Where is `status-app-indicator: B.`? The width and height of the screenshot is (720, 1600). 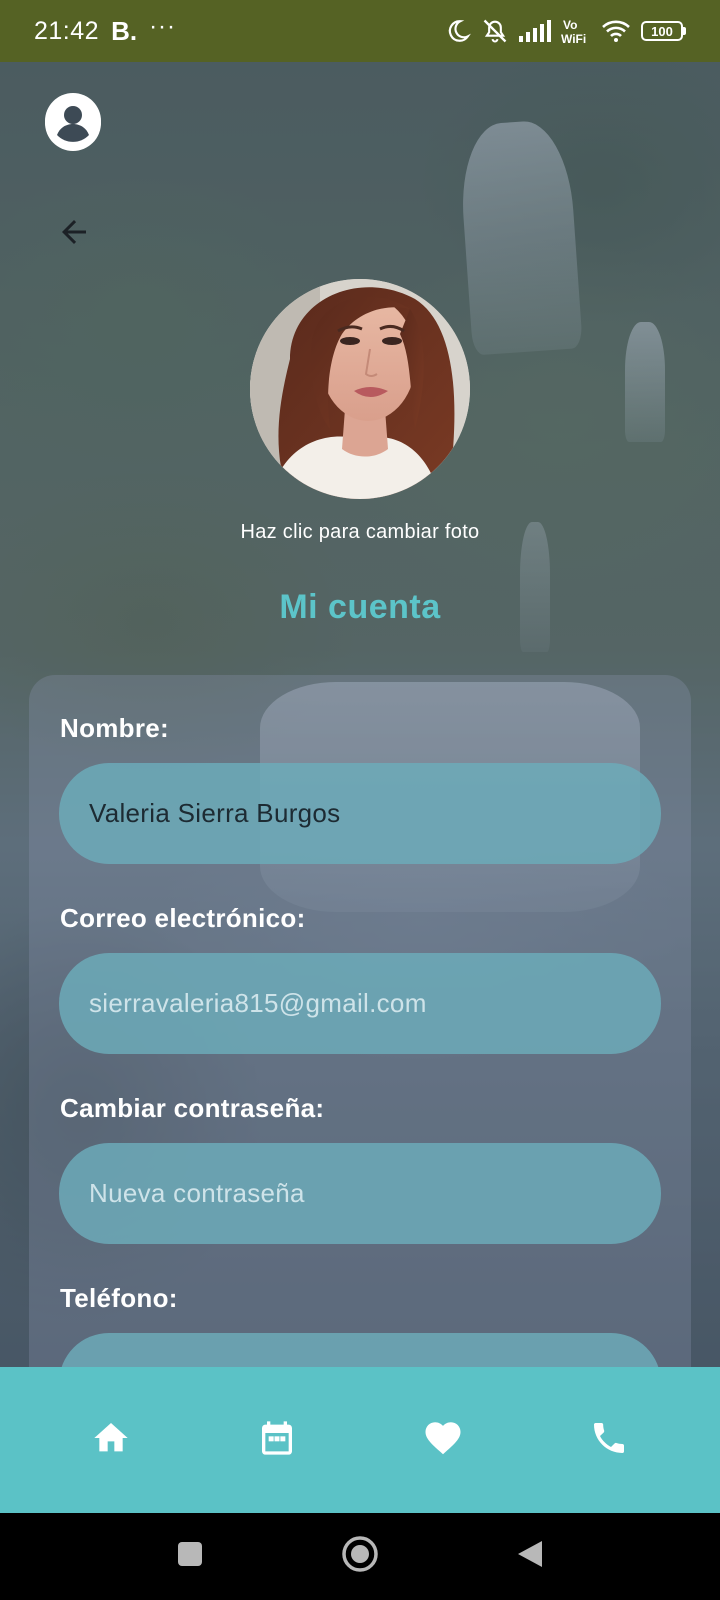
status-app-indicator: B. is located at coordinates (124, 30).